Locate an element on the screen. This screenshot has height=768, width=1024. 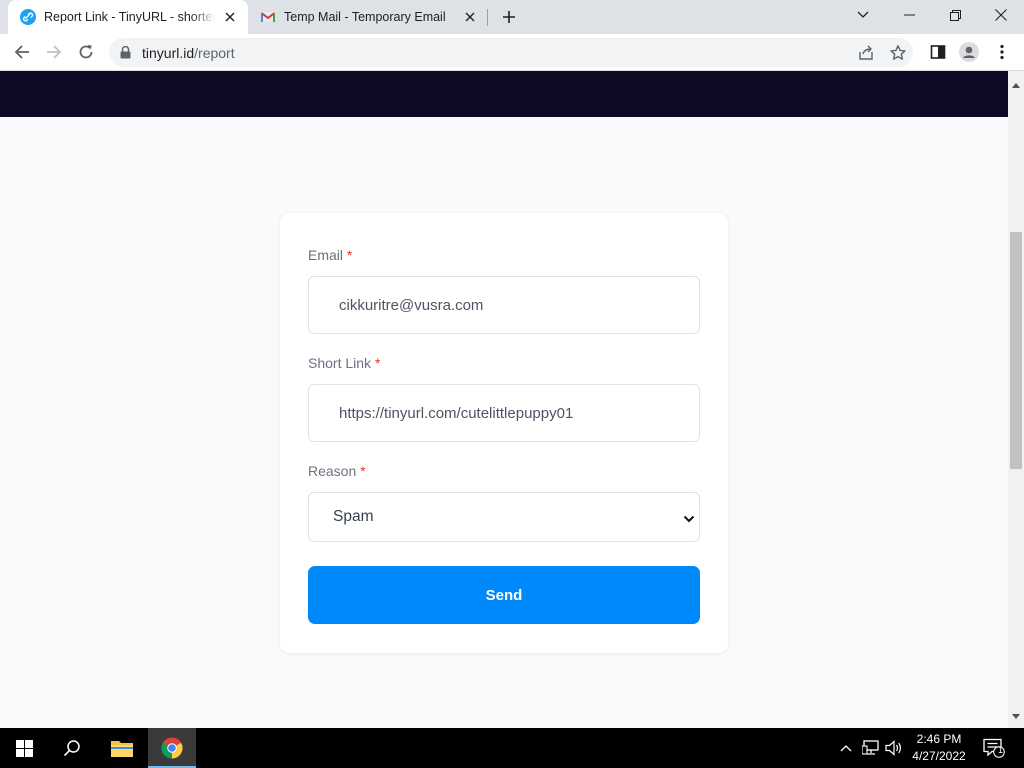
share-icon is located at coordinates (866, 53).